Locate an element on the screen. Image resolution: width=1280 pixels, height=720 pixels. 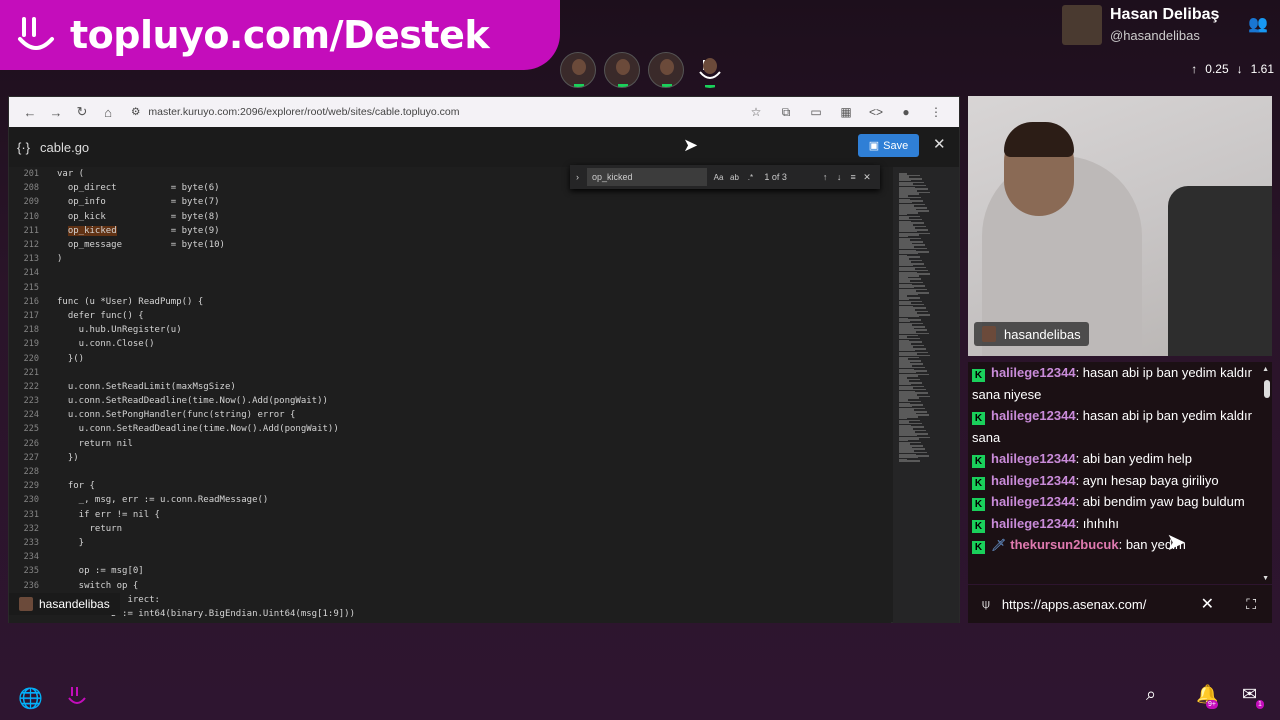
screenshot-icon: ⛶ is located at coordinates (1251, 604).